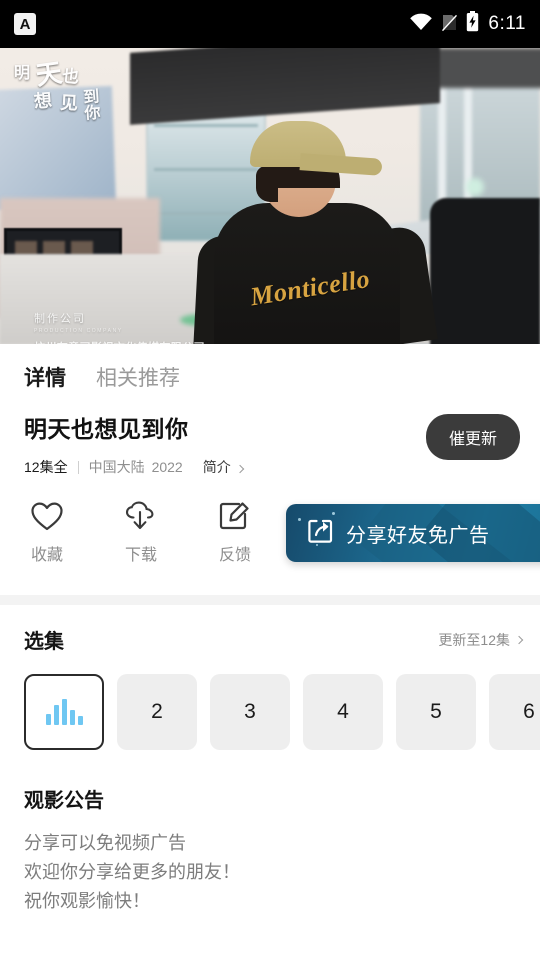 The image size is (540, 960). Describe the element at coordinates (514, 712) in the screenshot. I see `episode-tile-6: 6` at that location.